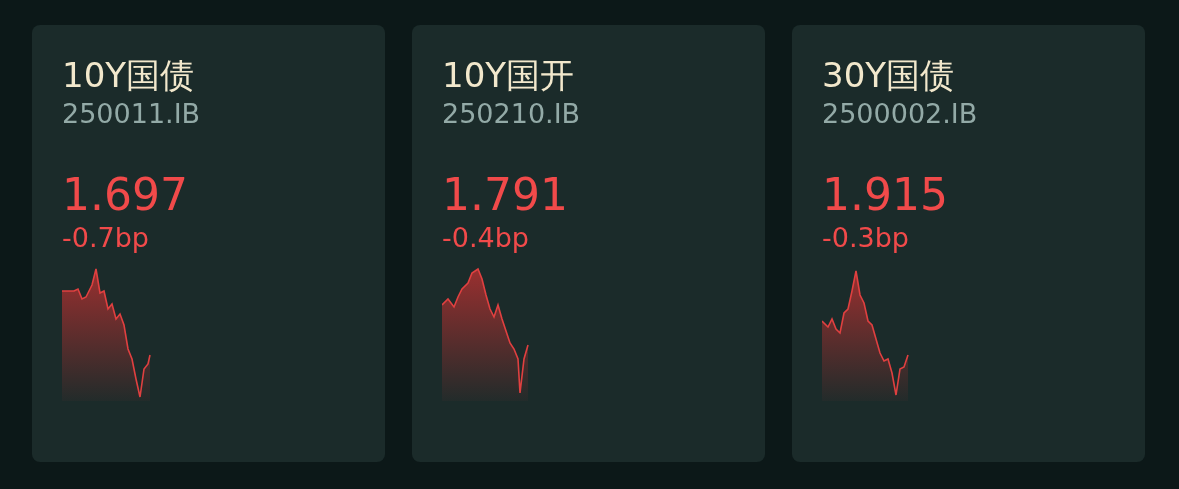 The width and height of the screenshot is (1179, 489). I want to click on bond-code: 2500002.IB, so click(900, 114).